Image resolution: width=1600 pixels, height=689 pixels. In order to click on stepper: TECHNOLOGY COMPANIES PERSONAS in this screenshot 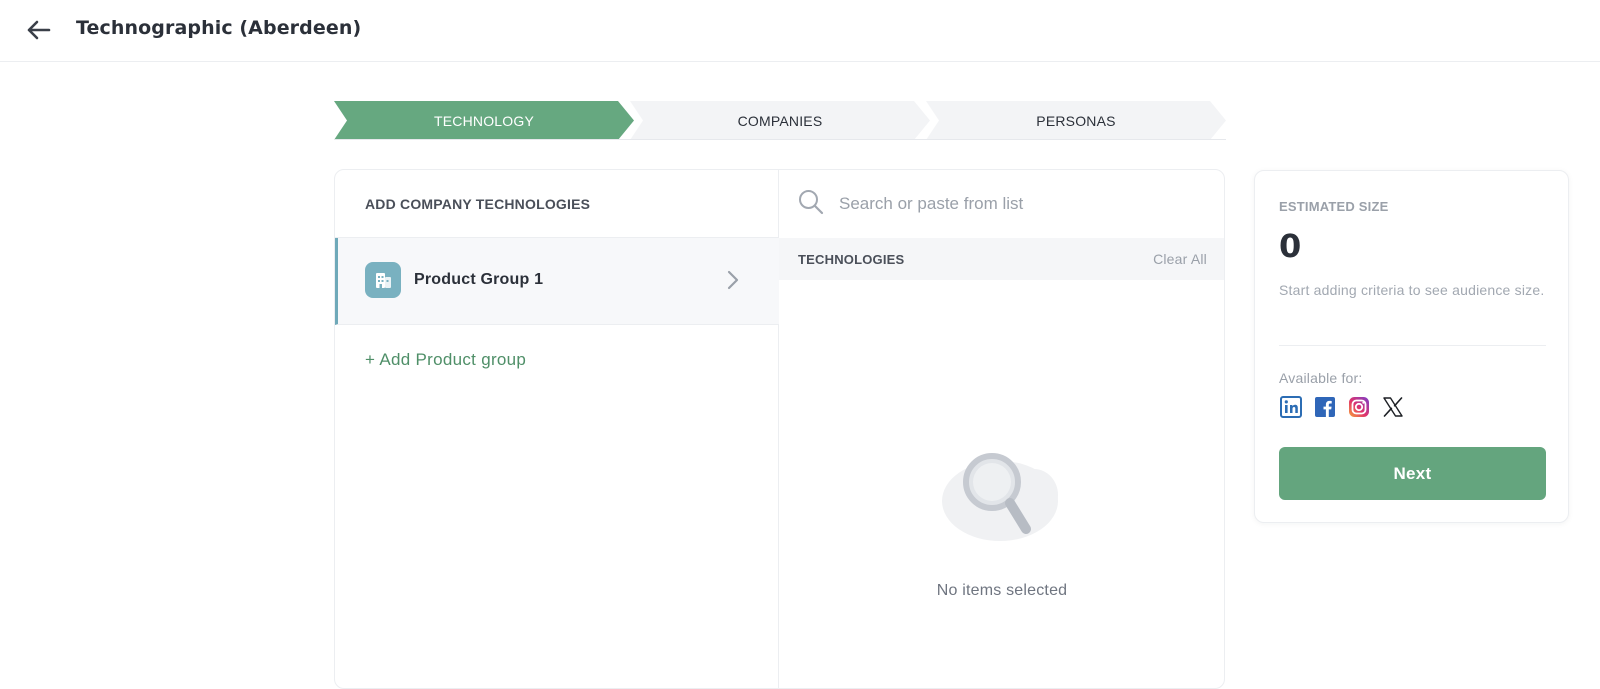, I will do `click(780, 120)`.